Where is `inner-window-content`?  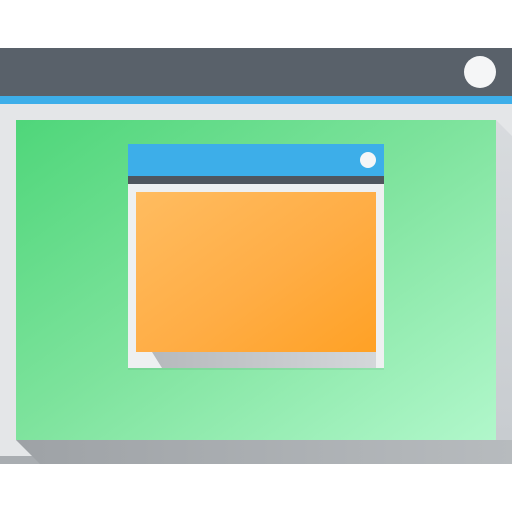 inner-window-content is located at coordinates (256, 272).